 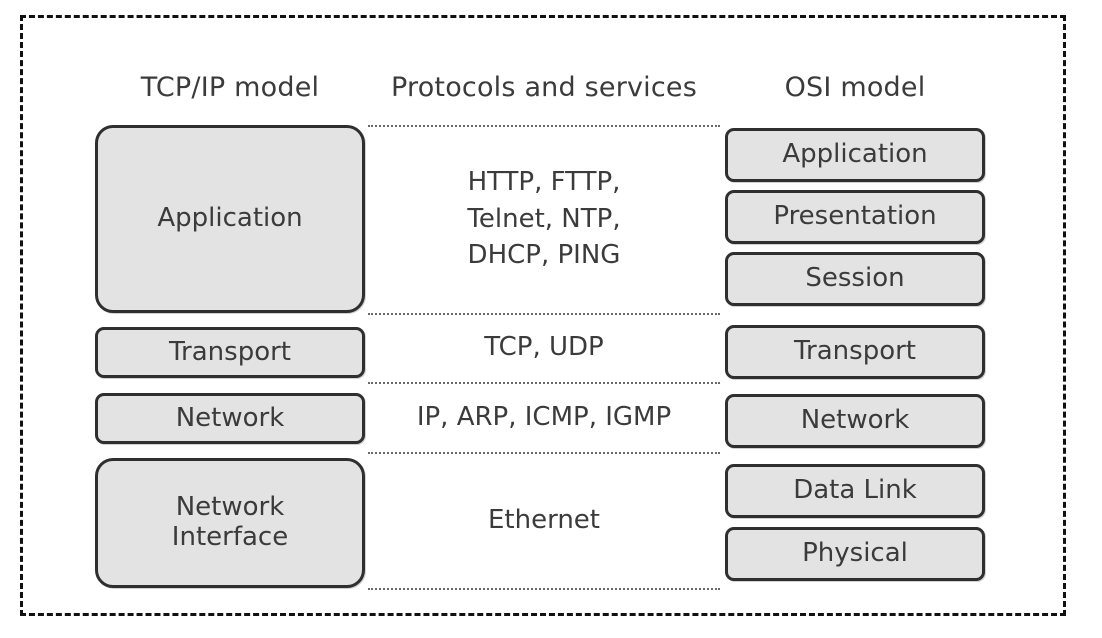 I want to click on tcpip-layer-transport: Transport, so click(x=230, y=352).